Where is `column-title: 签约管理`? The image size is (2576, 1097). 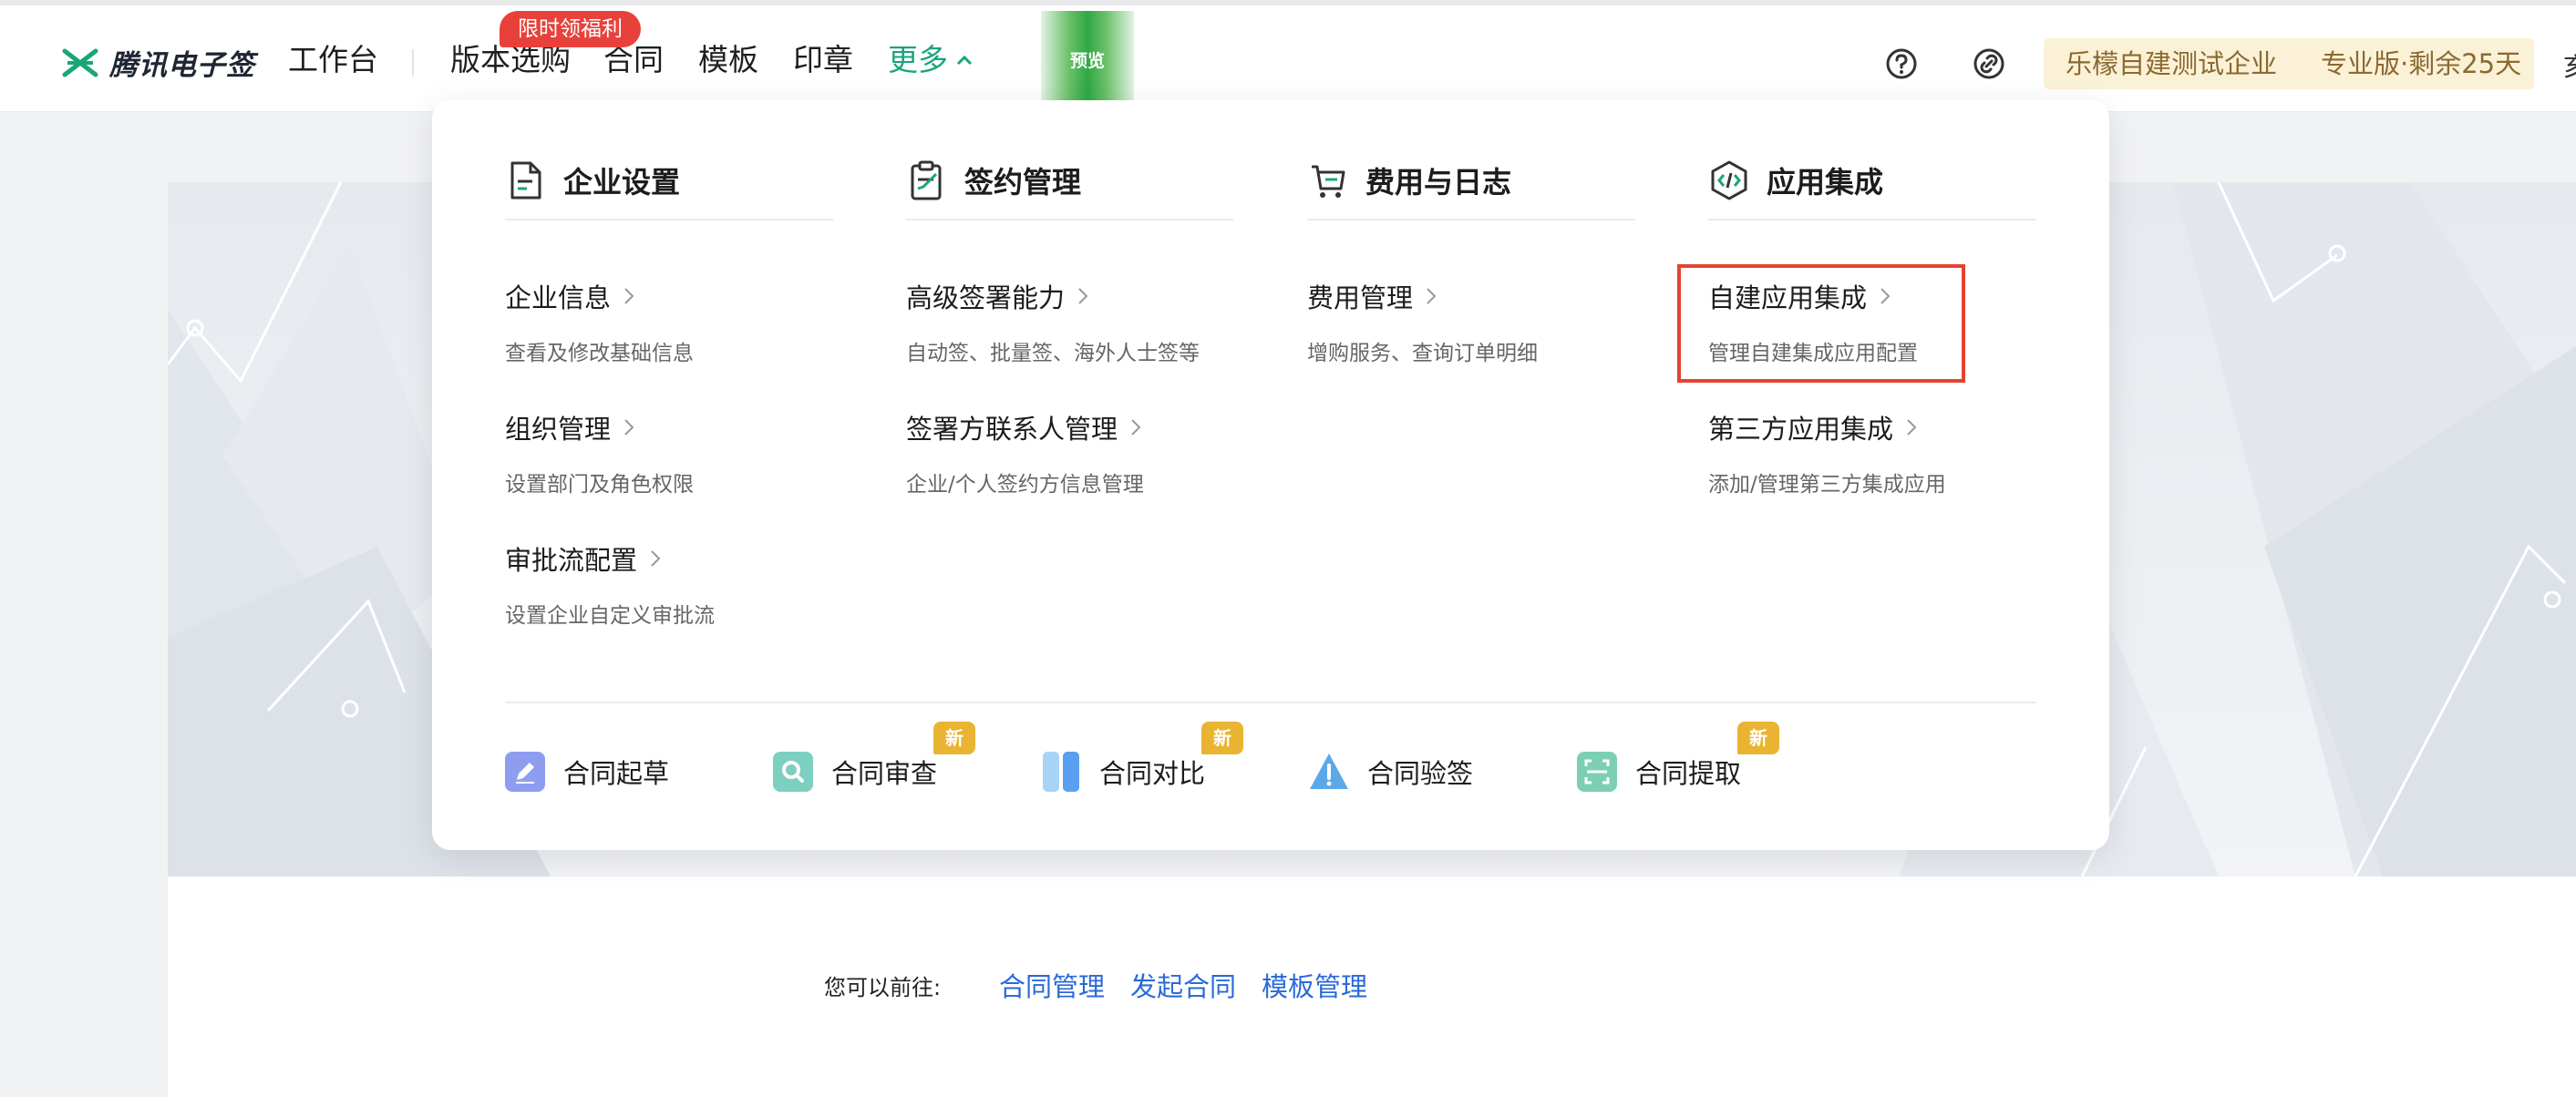
column-title: 签约管理 is located at coordinates (1023, 182).